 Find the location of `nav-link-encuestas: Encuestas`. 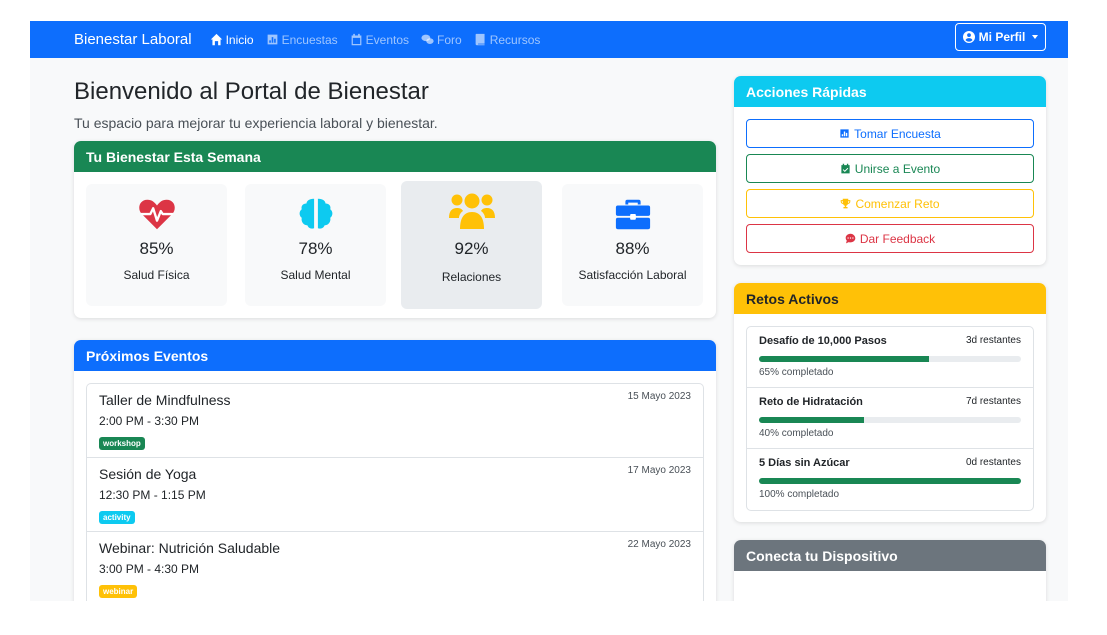

nav-link-encuestas: Encuestas is located at coordinates (302, 40).